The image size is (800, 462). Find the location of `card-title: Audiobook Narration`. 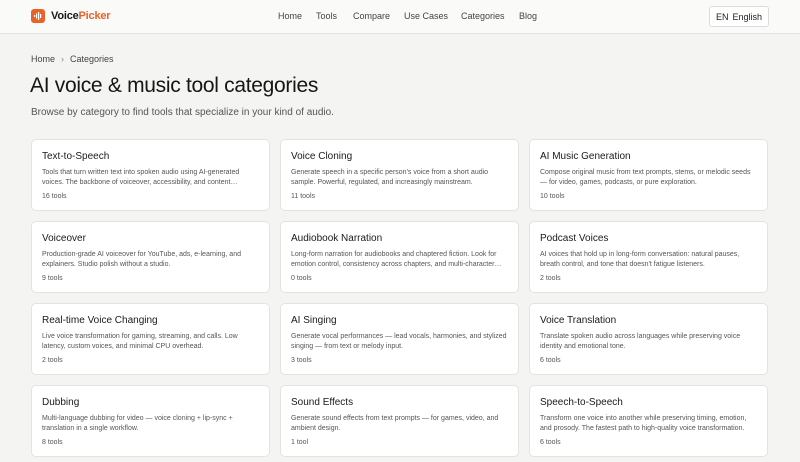

card-title: Audiobook Narration is located at coordinates (337, 238).